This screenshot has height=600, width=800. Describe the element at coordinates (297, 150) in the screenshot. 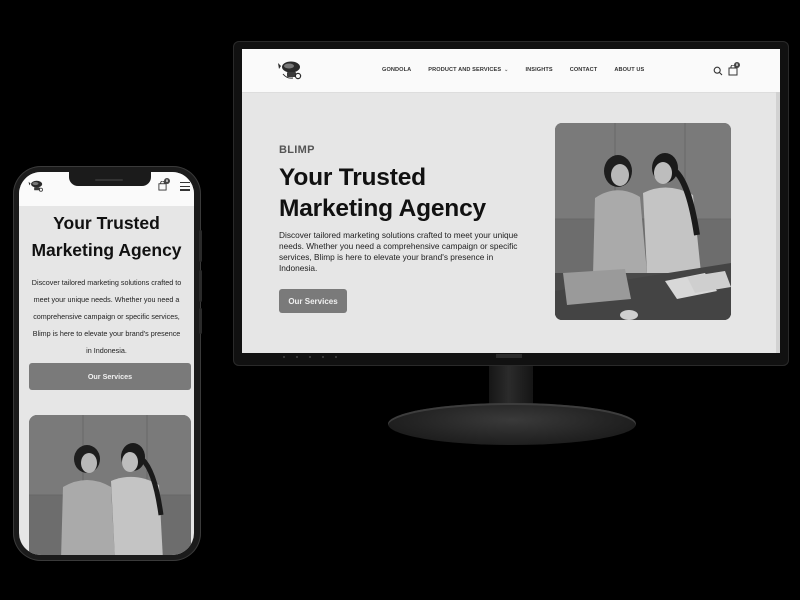

I see `hero-eyebrow: BLIMP` at that location.